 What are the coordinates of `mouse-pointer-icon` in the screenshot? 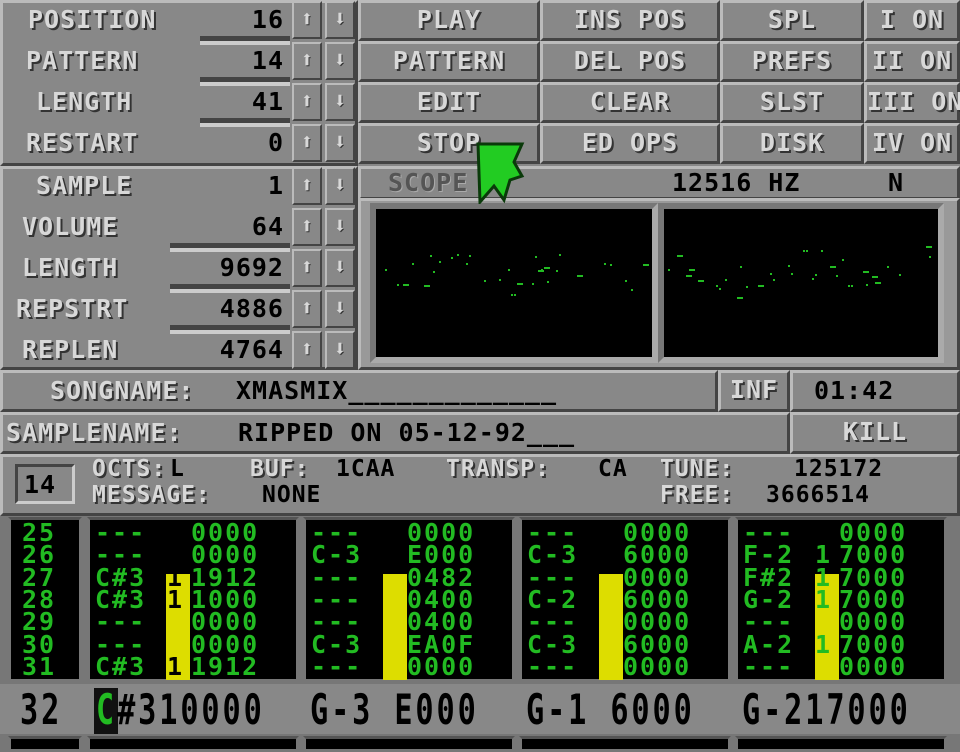 It's located at (500, 173).